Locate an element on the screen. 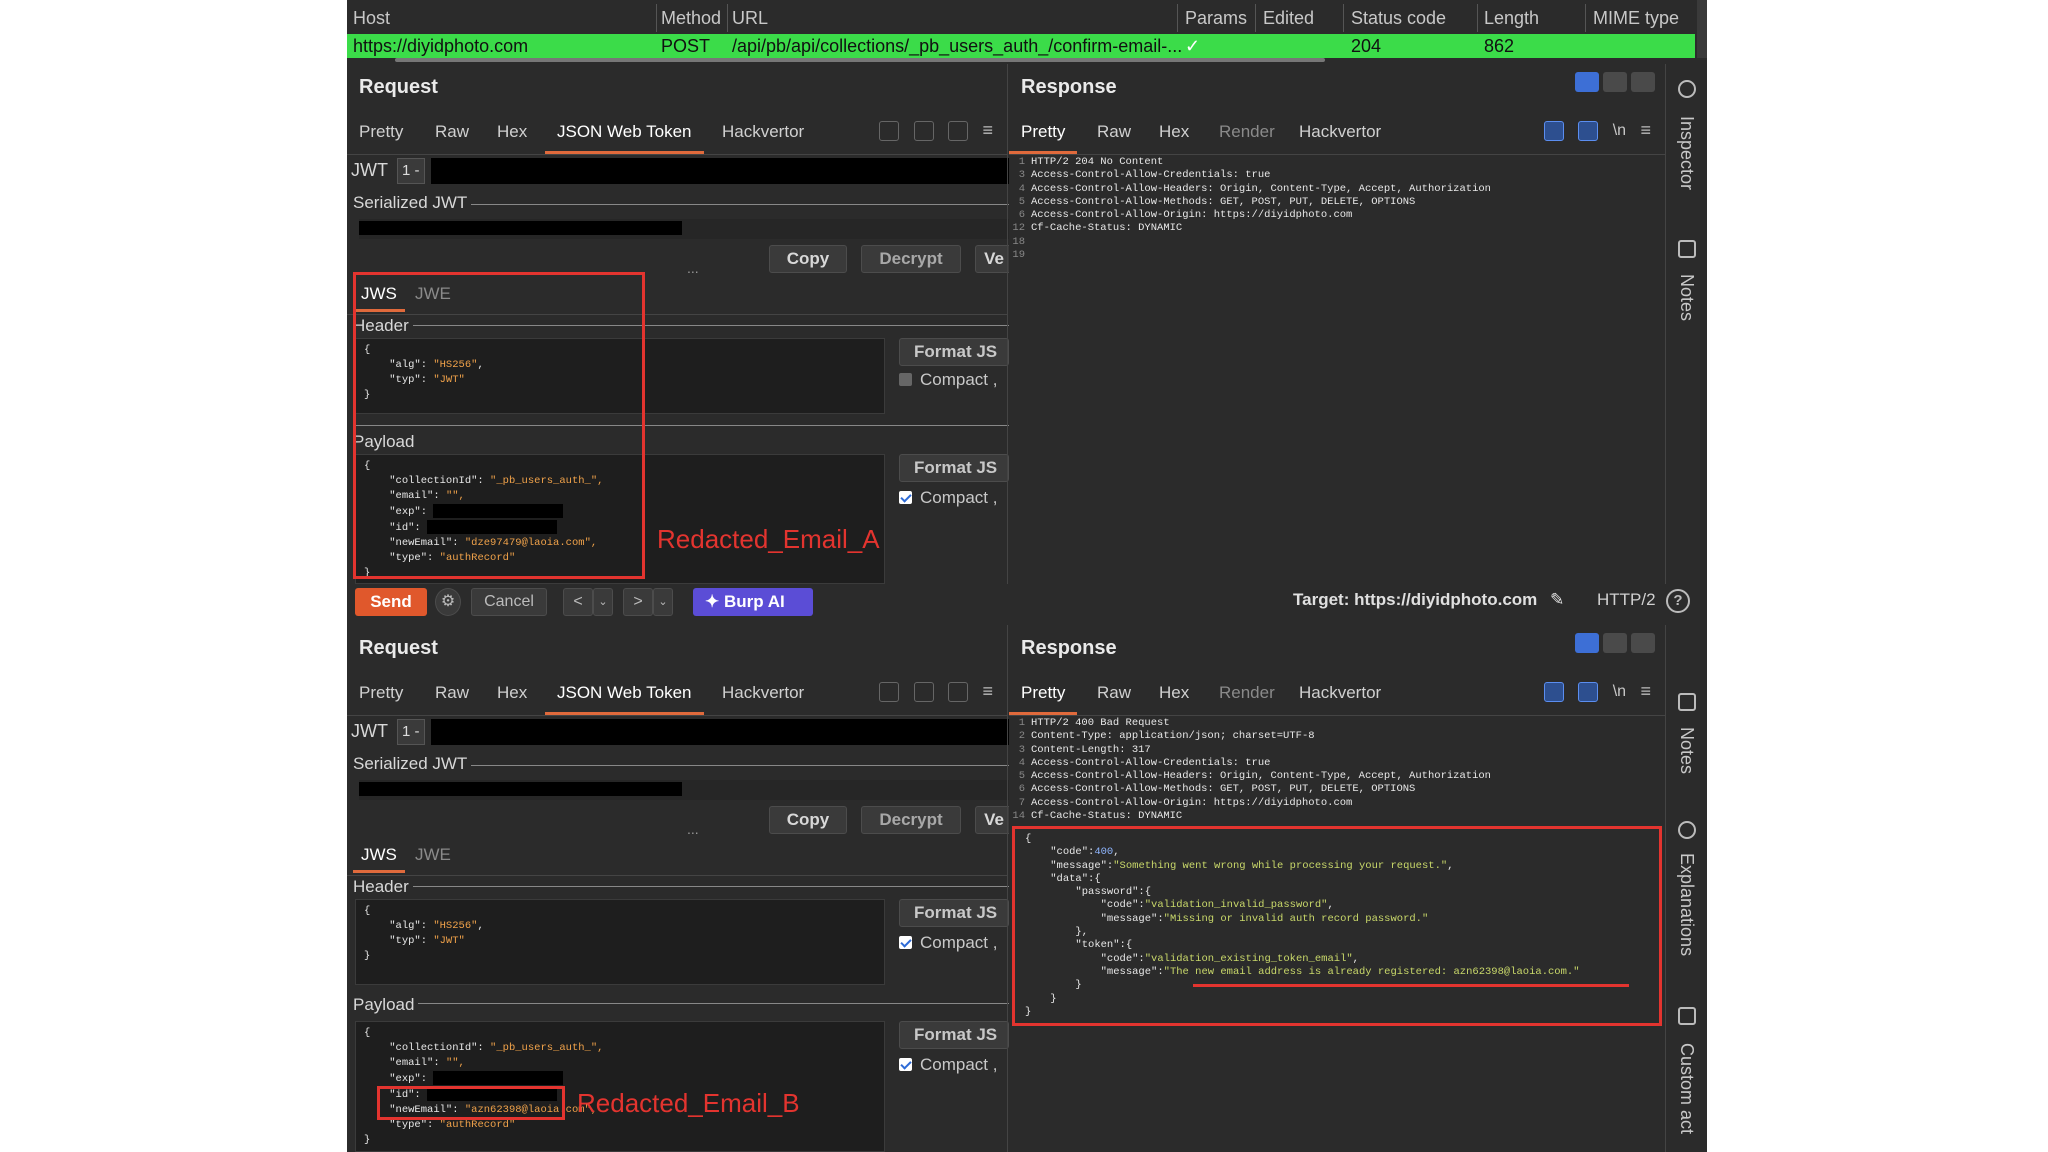 The image size is (2048, 1152). inspector-icon is located at coordinates (1687, 89).